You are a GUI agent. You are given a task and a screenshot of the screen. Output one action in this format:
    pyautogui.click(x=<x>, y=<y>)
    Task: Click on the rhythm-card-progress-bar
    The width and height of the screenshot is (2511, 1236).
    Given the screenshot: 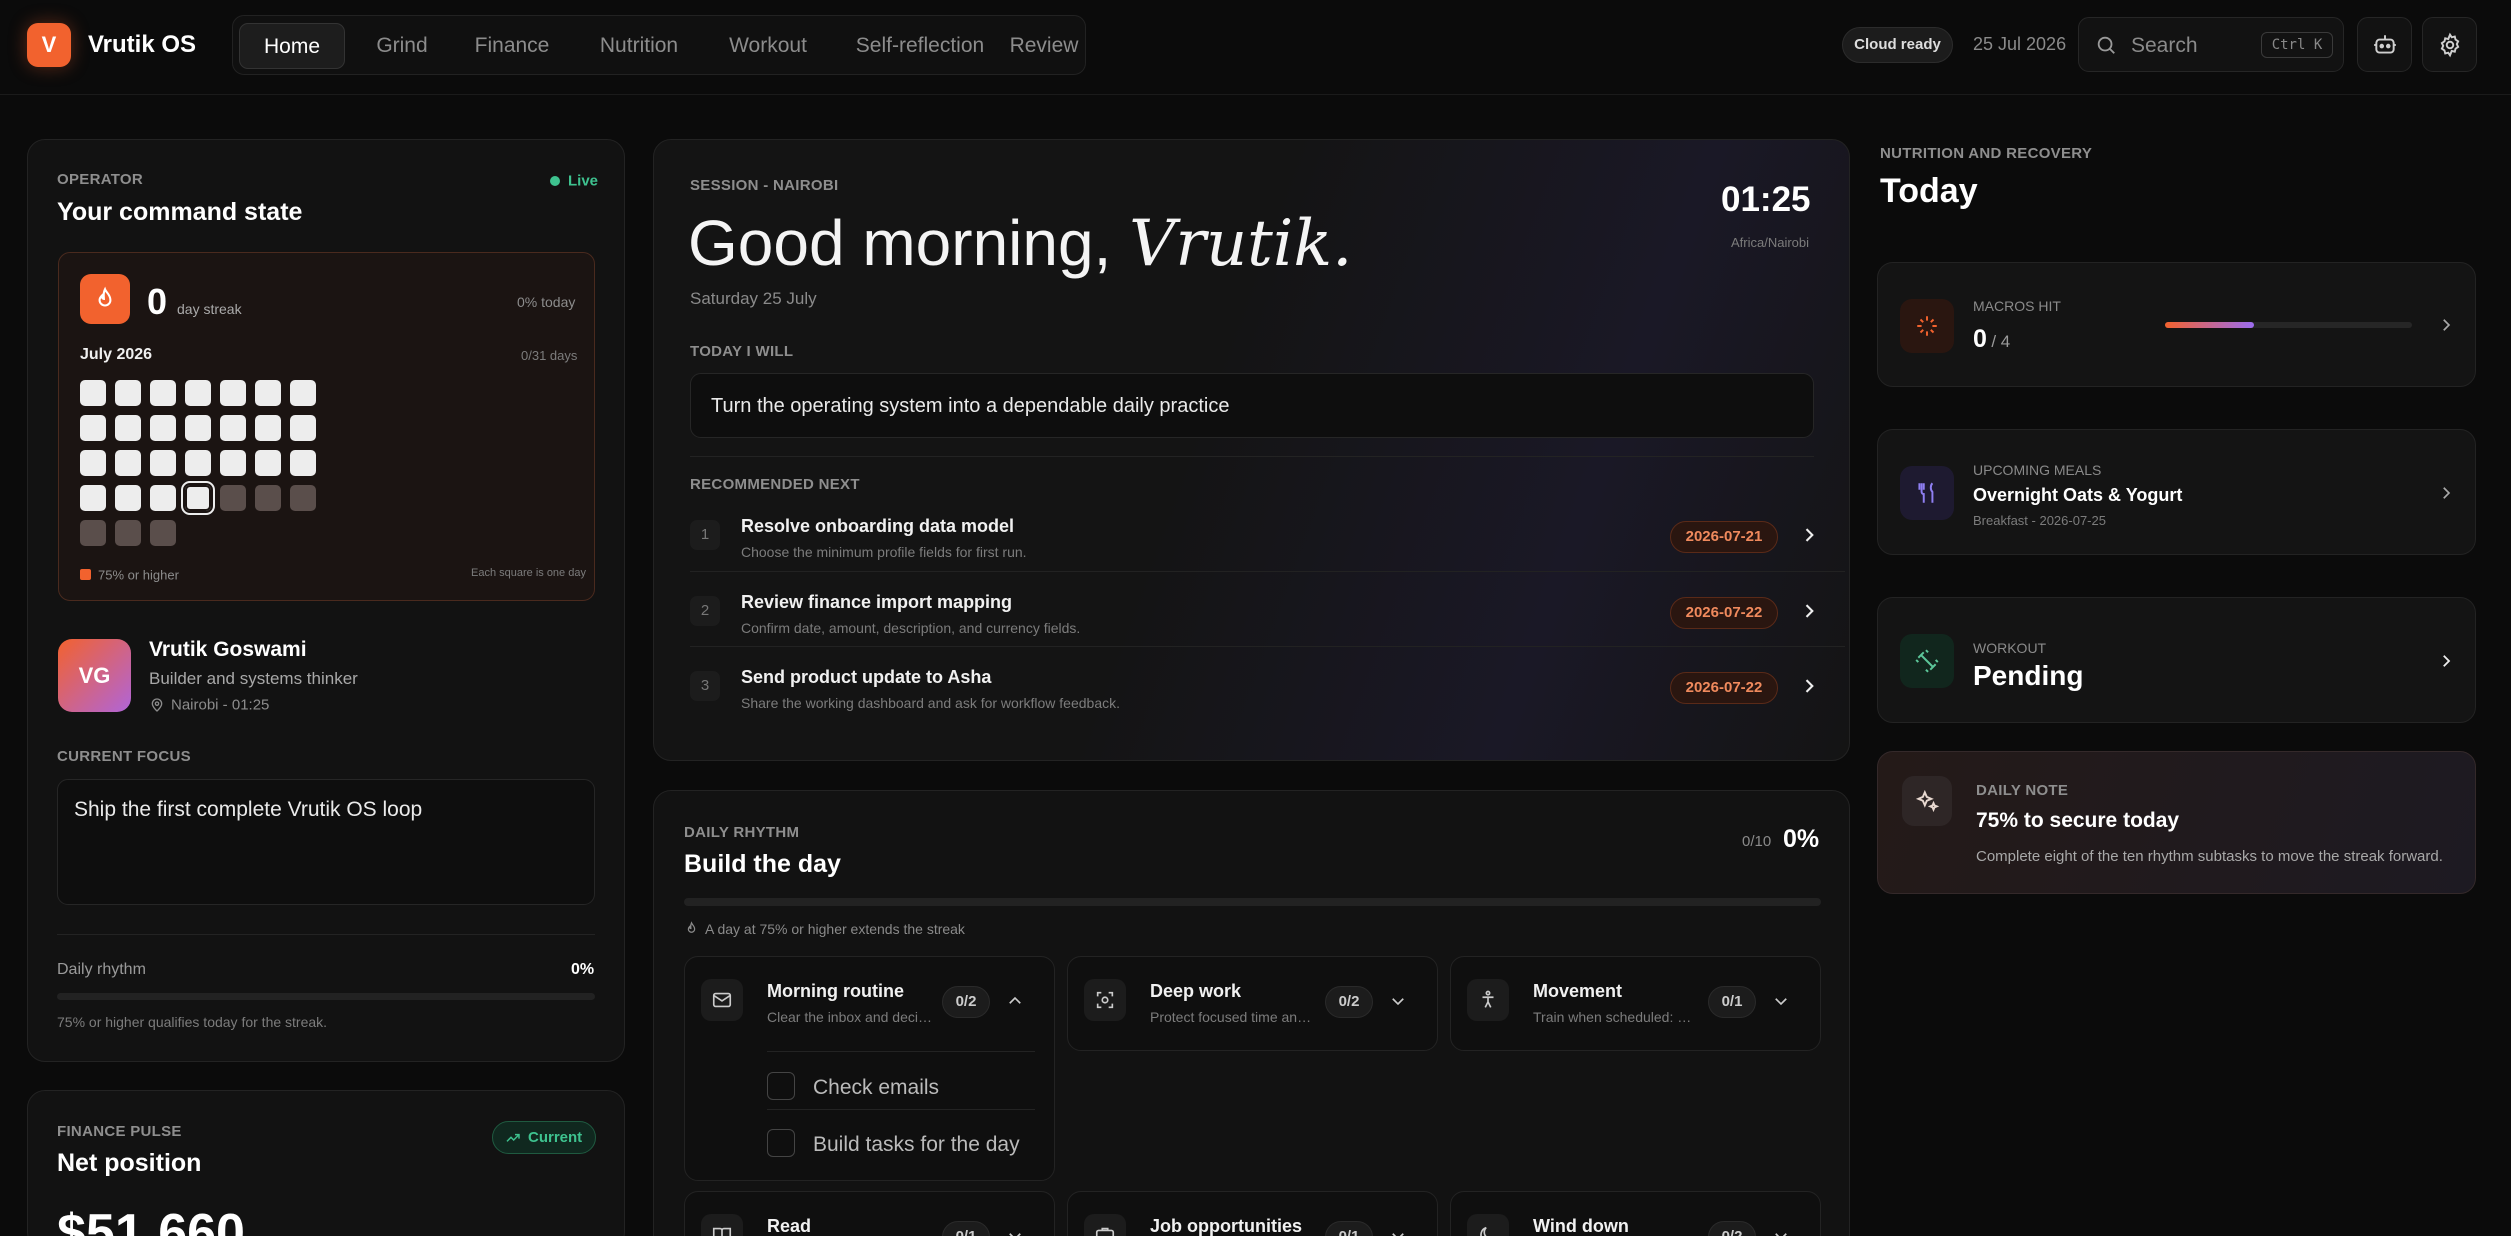 What is the action you would take?
    pyautogui.click(x=1252, y=902)
    